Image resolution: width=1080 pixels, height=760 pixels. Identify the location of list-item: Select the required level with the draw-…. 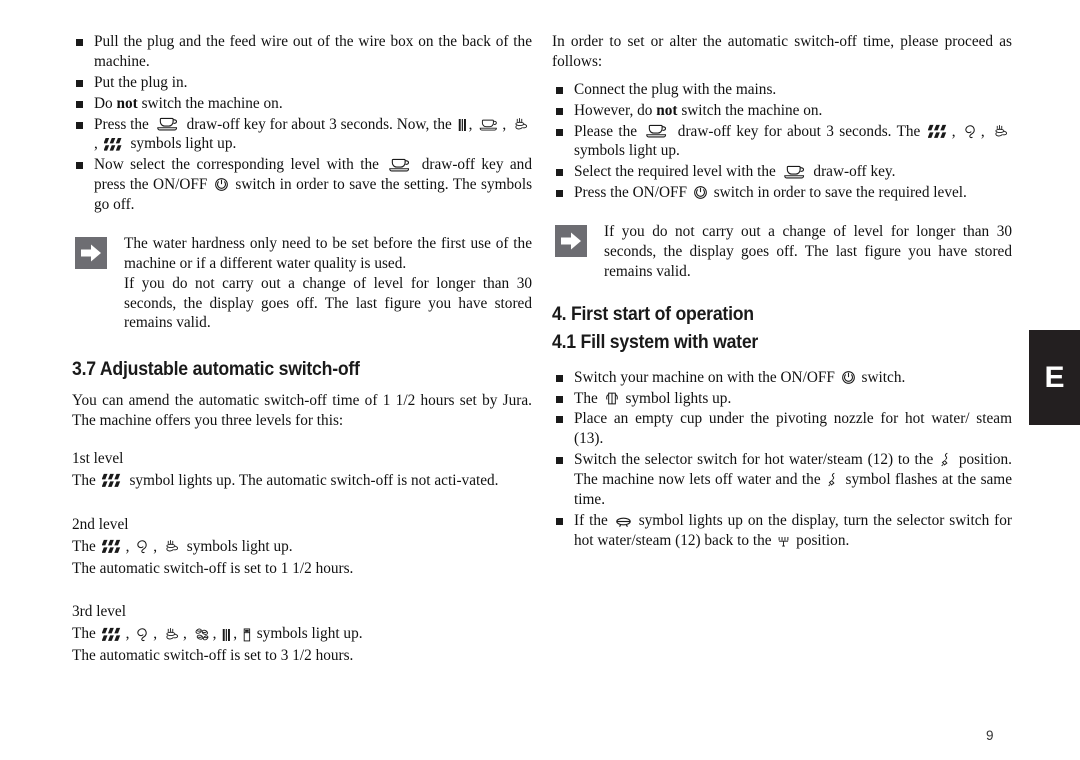
(782, 172).